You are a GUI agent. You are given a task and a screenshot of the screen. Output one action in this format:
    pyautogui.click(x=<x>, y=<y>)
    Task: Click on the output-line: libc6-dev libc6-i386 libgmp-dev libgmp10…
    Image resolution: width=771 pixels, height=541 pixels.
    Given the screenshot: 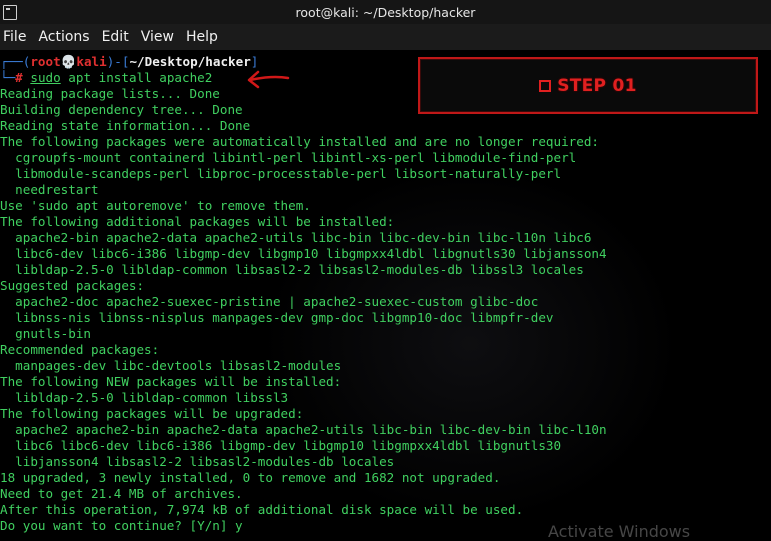 What is the action you would take?
    pyautogui.click(x=303, y=253)
    